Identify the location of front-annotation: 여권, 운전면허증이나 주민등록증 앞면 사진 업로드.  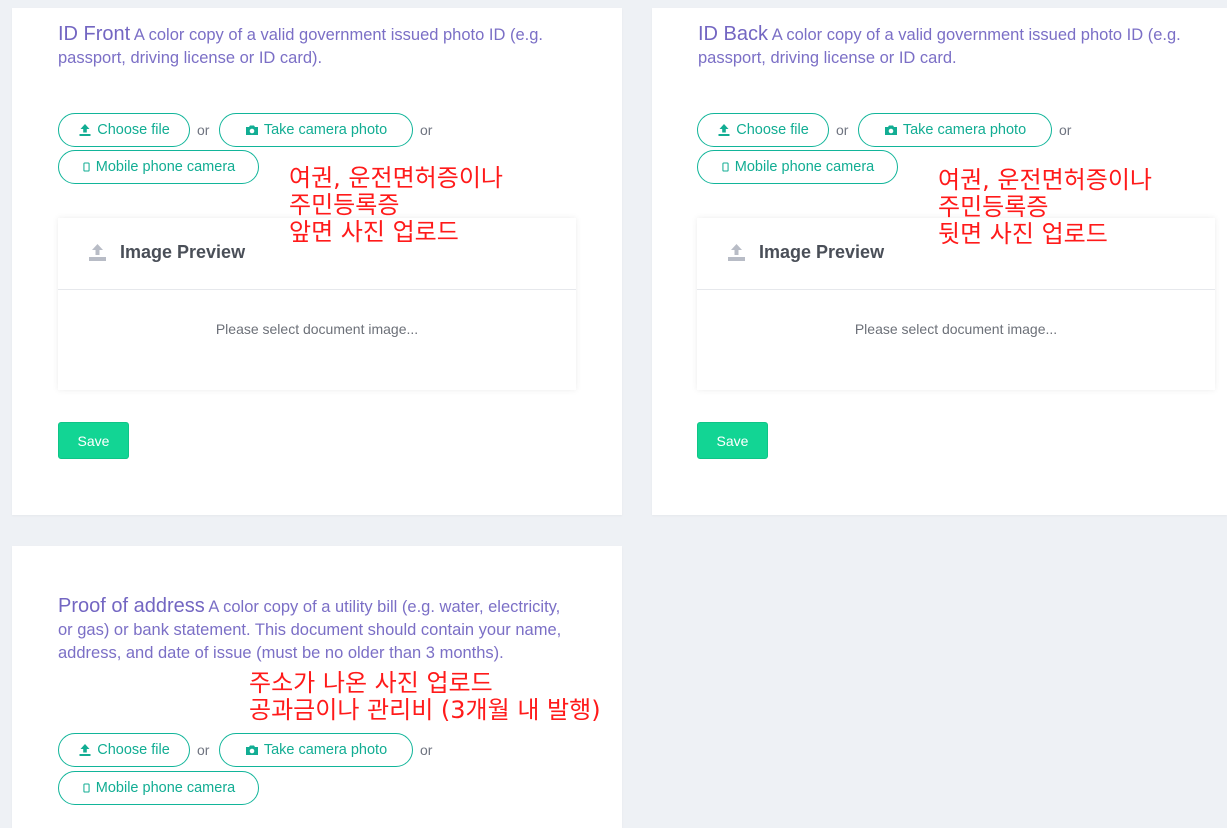
(396, 205).